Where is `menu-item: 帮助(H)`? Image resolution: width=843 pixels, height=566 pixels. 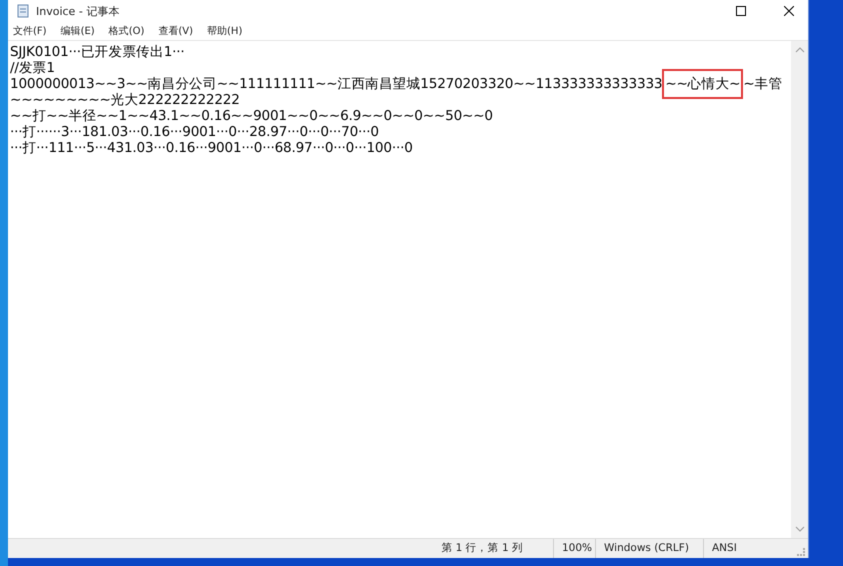
menu-item: 帮助(H) is located at coordinates (225, 31).